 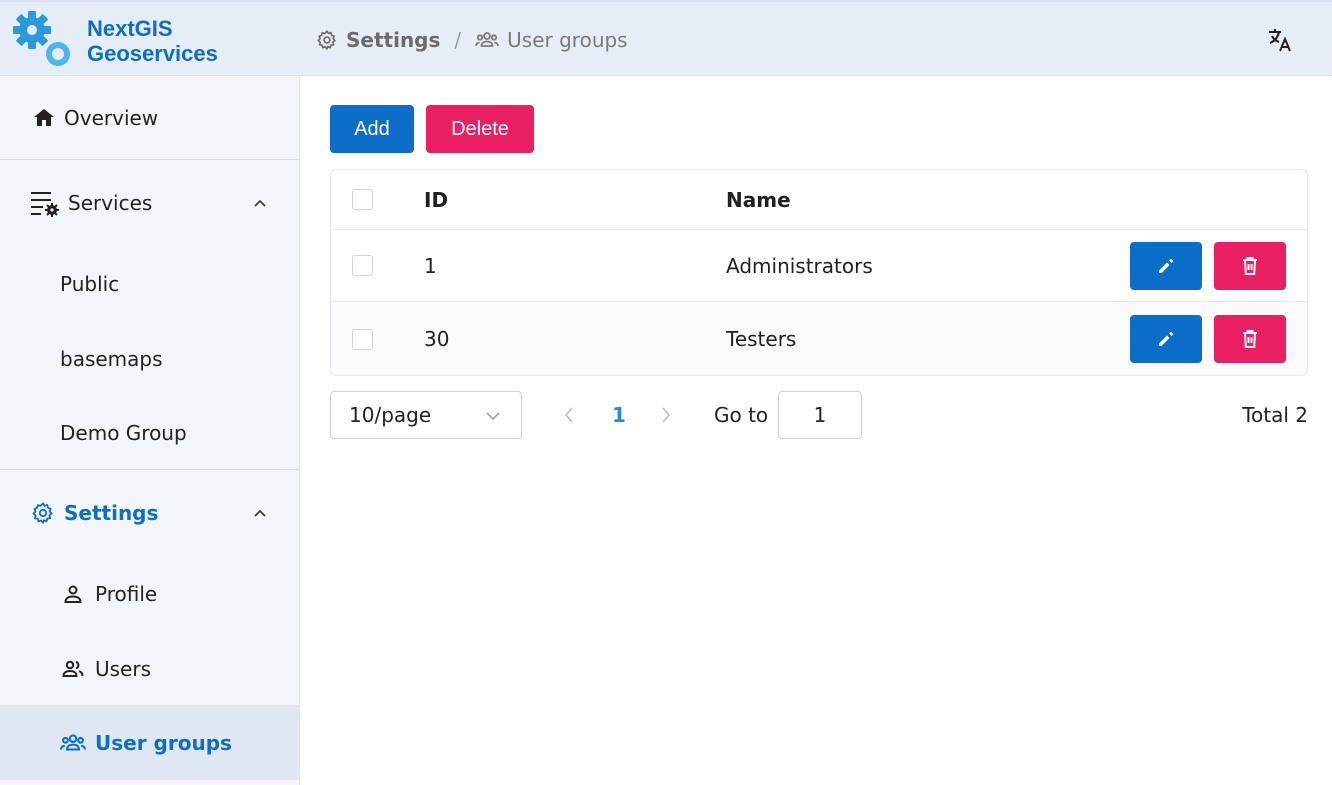 I want to click on add-button: Add, so click(x=372, y=129).